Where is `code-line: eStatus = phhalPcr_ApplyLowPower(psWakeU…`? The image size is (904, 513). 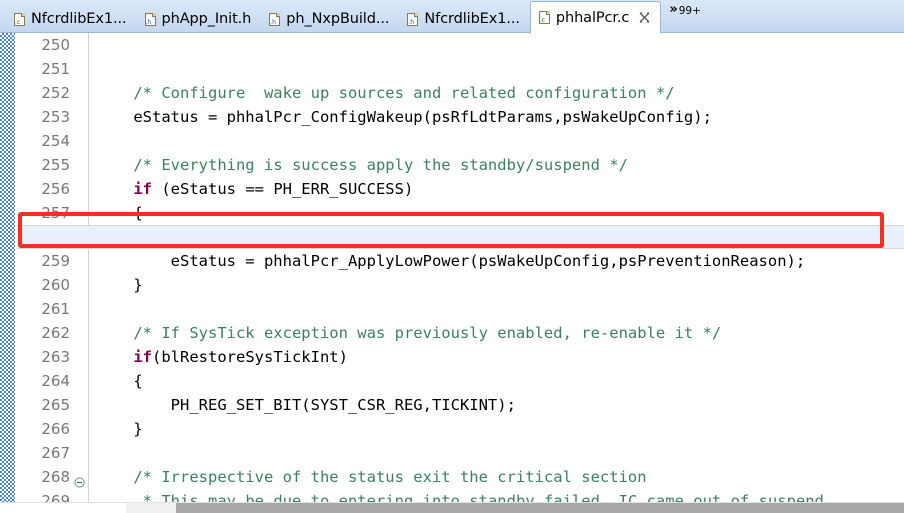 code-line: eStatus = phhalPcr_ApplyLowPower(psWakeU… is located at coordinates (497, 261).